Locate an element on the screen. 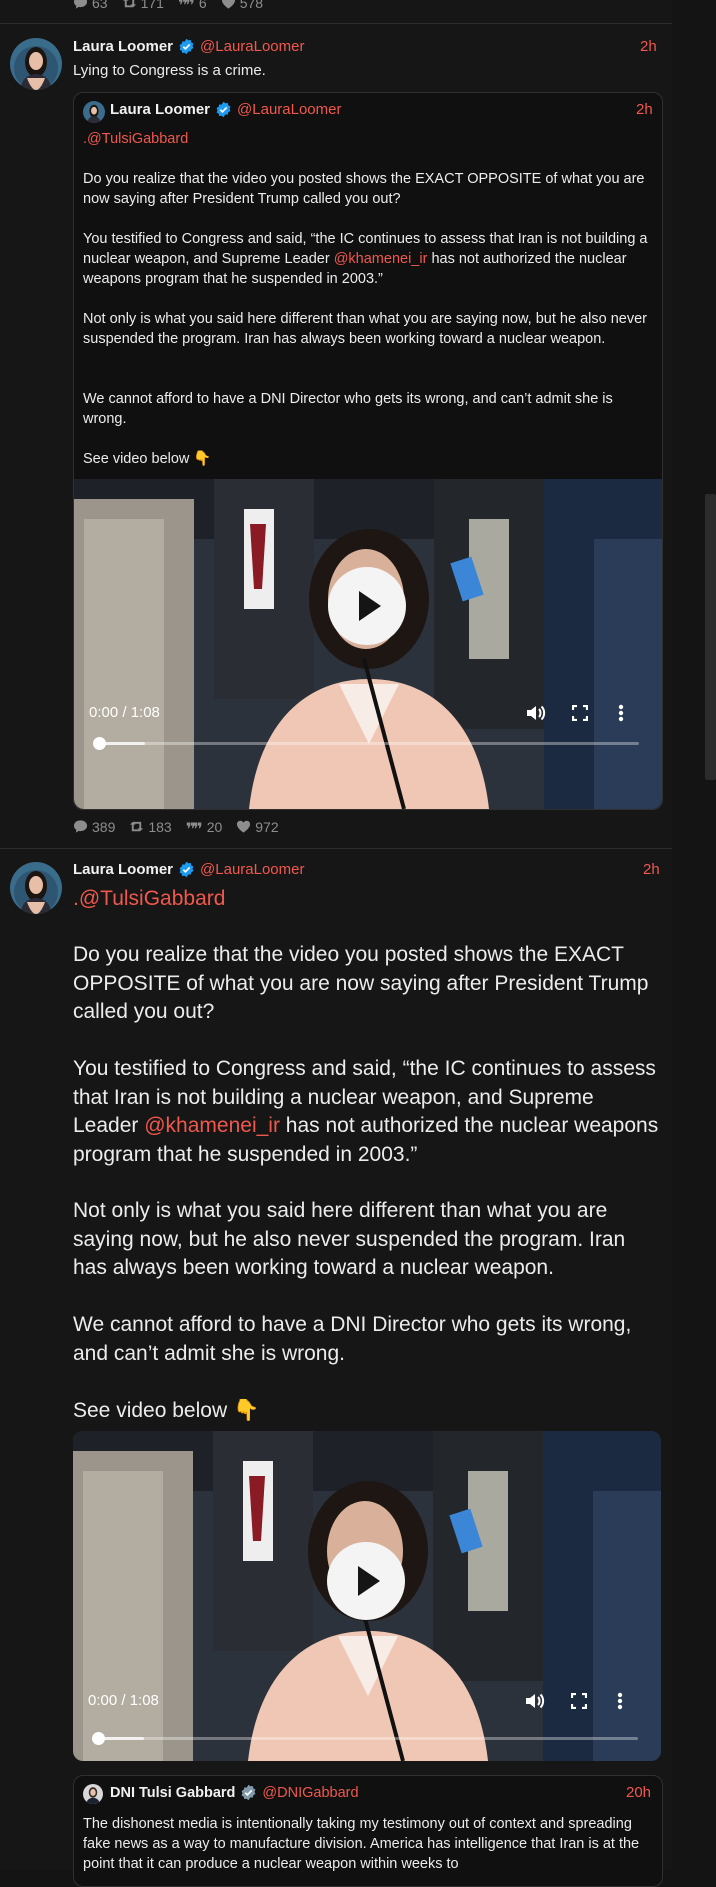 The width and height of the screenshot is (716, 1887). quoted-paragraph: See video below 👇 is located at coordinates (147, 459).